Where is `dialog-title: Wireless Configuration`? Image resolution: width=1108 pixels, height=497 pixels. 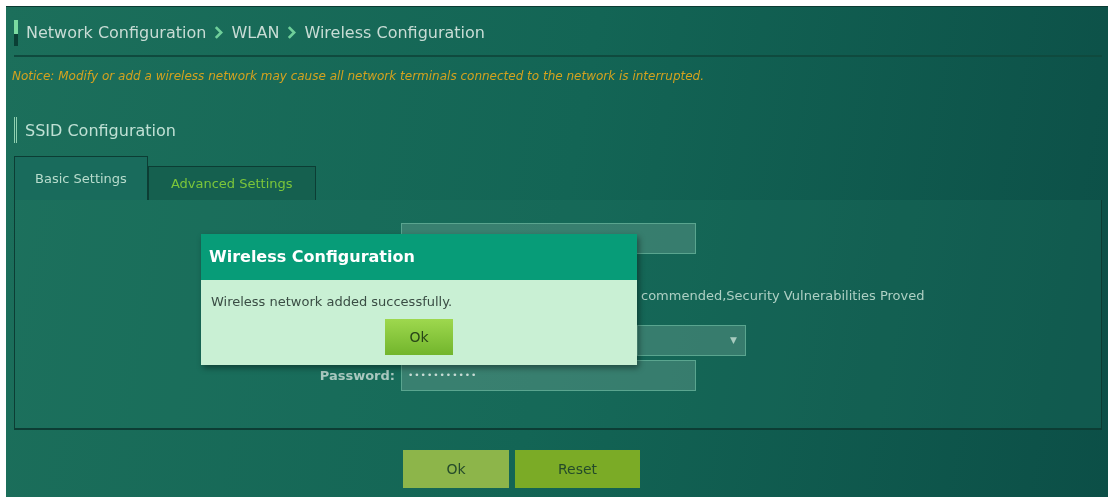
dialog-title: Wireless Configuration is located at coordinates (419, 257).